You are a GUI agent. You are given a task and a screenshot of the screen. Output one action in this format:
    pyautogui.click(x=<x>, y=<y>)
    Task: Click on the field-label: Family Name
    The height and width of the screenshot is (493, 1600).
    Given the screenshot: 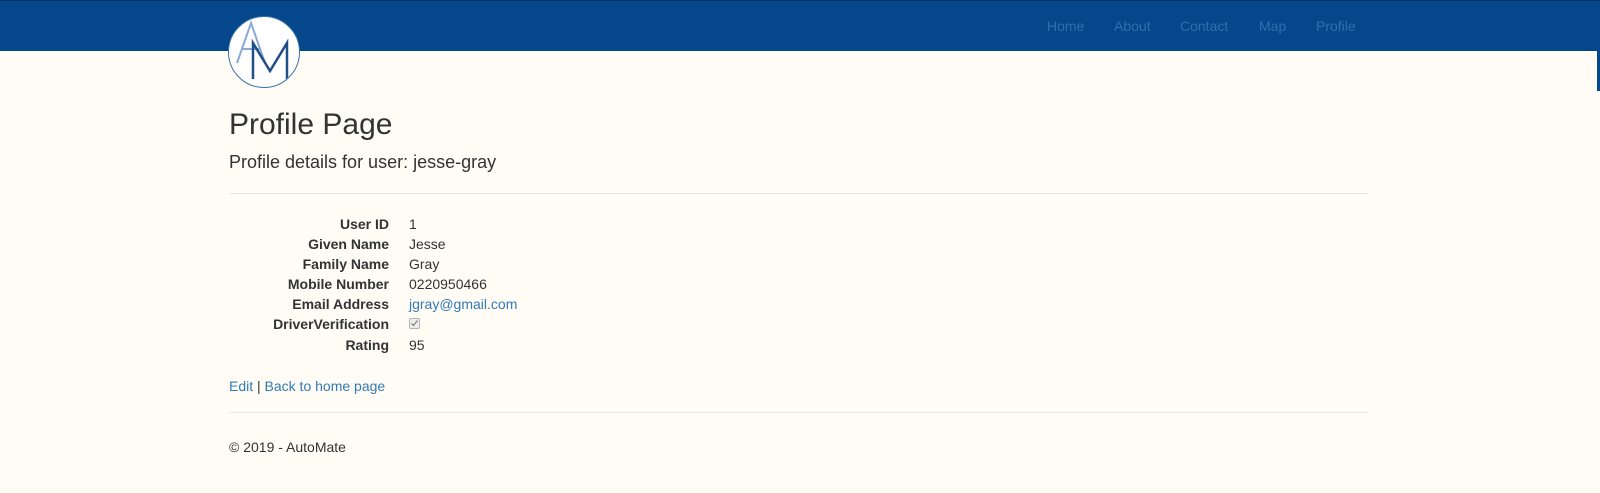 What is the action you would take?
    pyautogui.click(x=345, y=264)
    